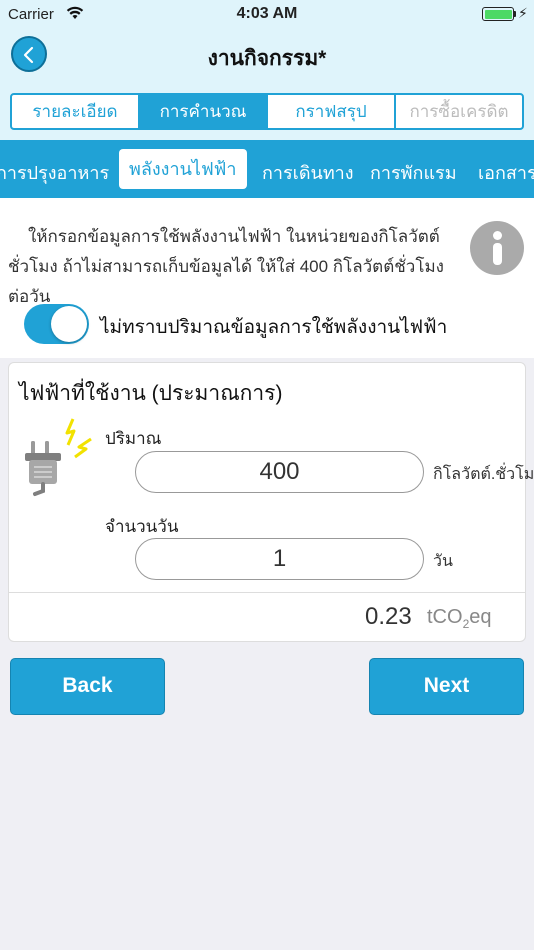  What do you see at coordinates (388, 616) in the screenshot?
I see `emission-result: 0.23` at bounding box center [388, 616].